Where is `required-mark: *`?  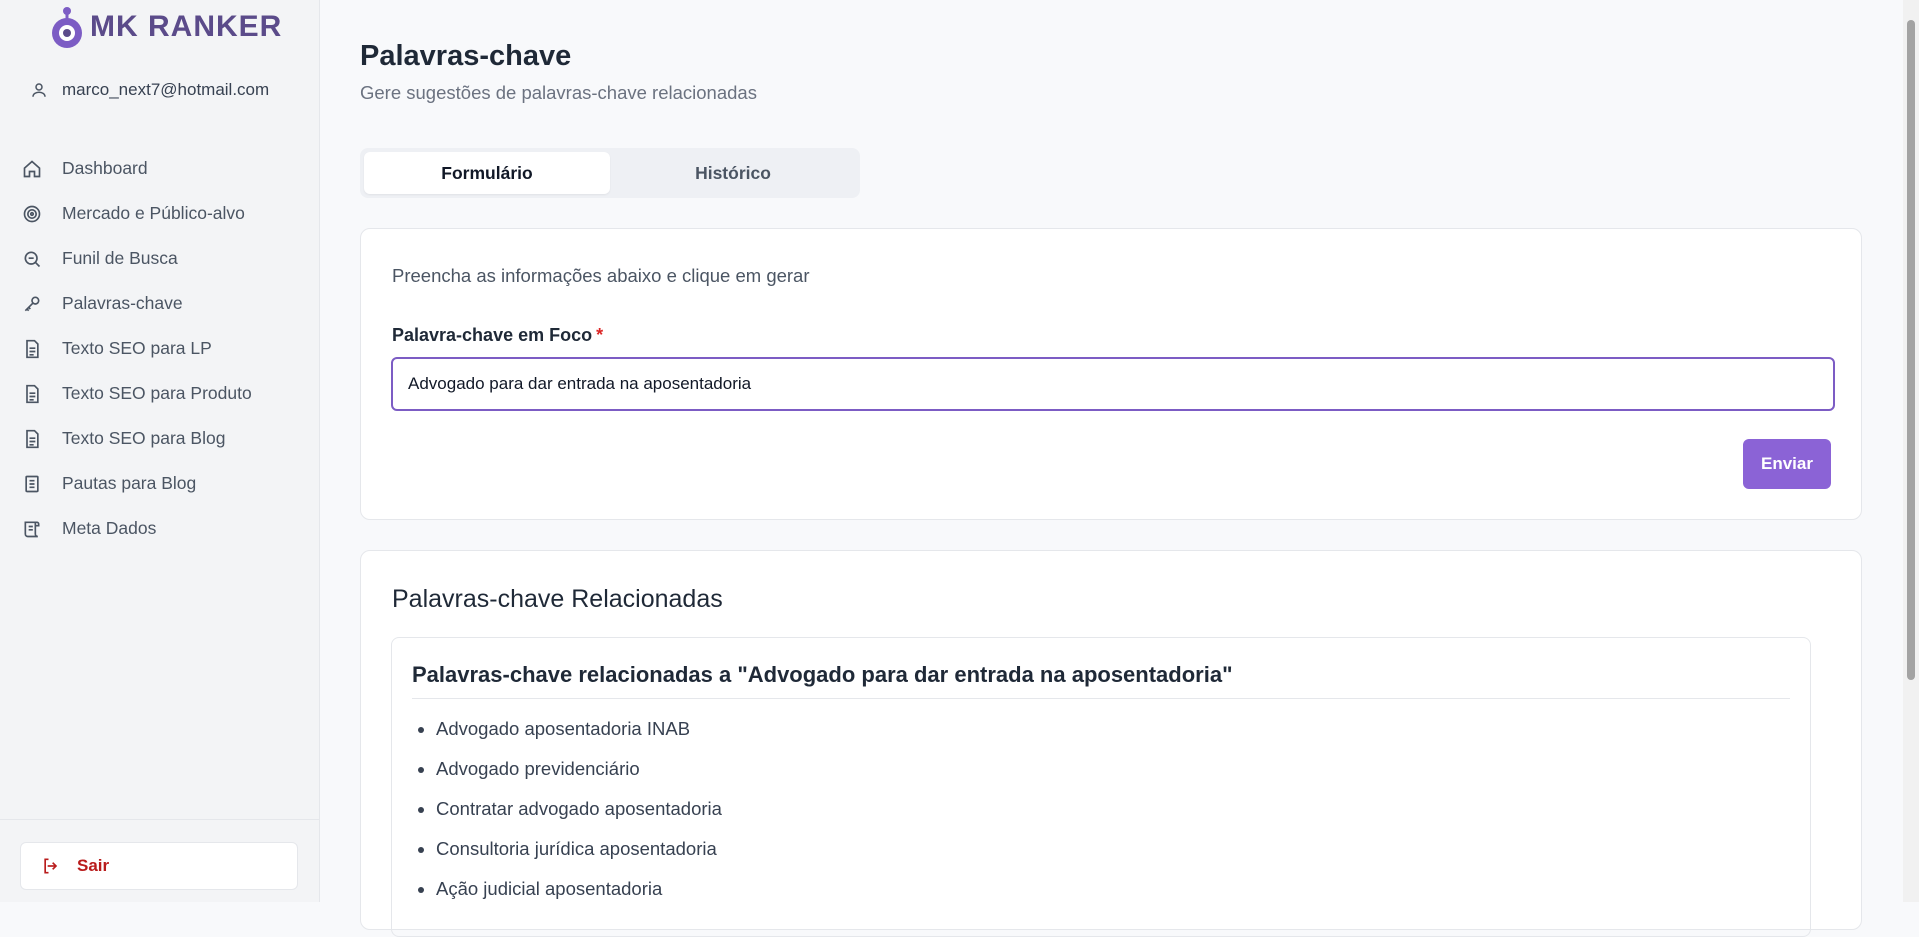 required-mark: * is located at coordinates (600, 335).